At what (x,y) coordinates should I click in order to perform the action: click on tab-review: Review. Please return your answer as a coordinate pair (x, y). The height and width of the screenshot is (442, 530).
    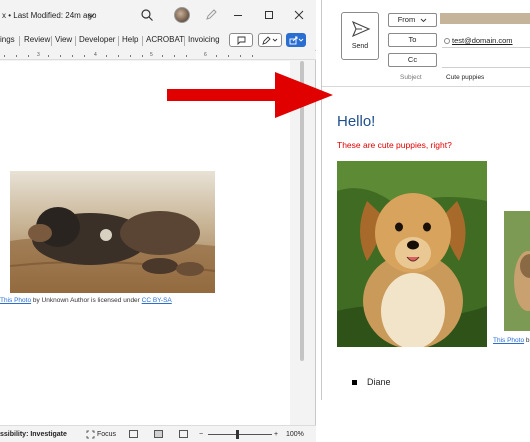
    Looking at the image, I should click on (37, 39).